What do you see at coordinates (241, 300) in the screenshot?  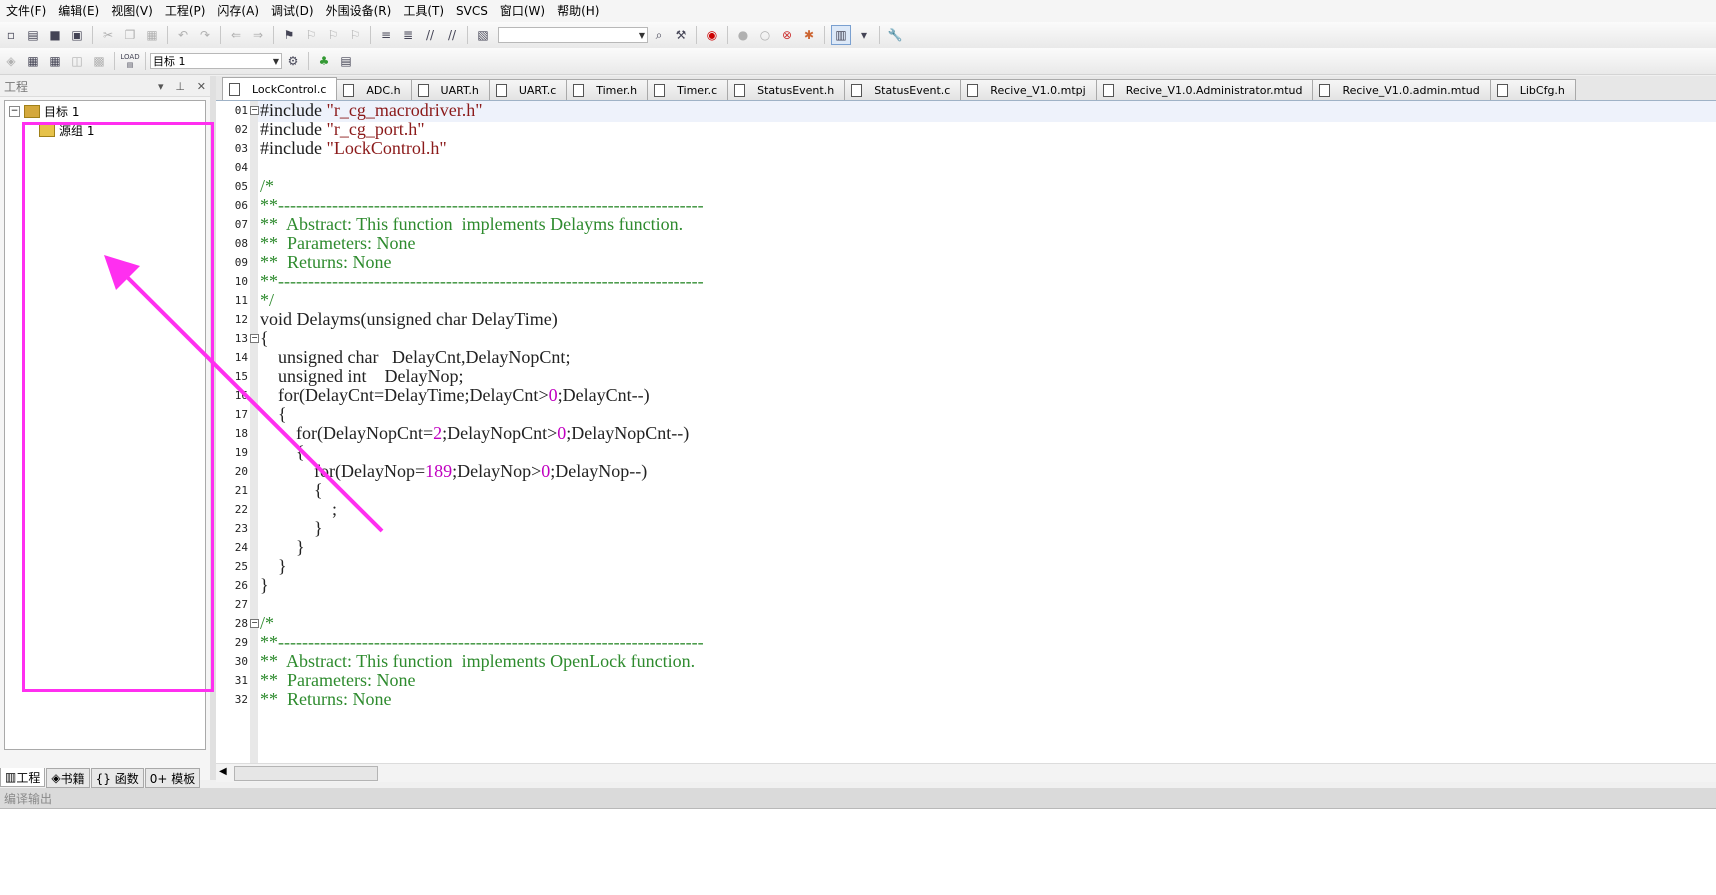 I see `line-number: 11` at bounding box center [241, 300].